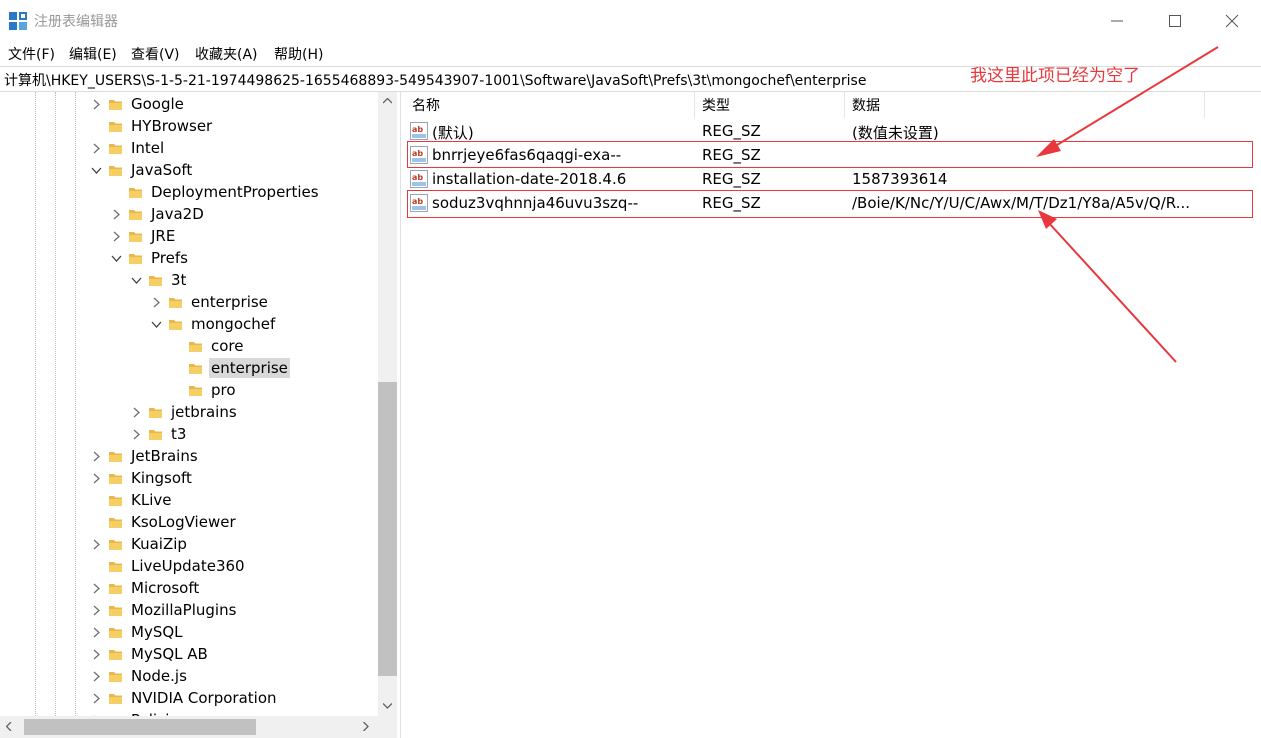  Describe the element at coordinates (1107, 286) in the screenshot. I see `arrow-to-filled-value` at that location.